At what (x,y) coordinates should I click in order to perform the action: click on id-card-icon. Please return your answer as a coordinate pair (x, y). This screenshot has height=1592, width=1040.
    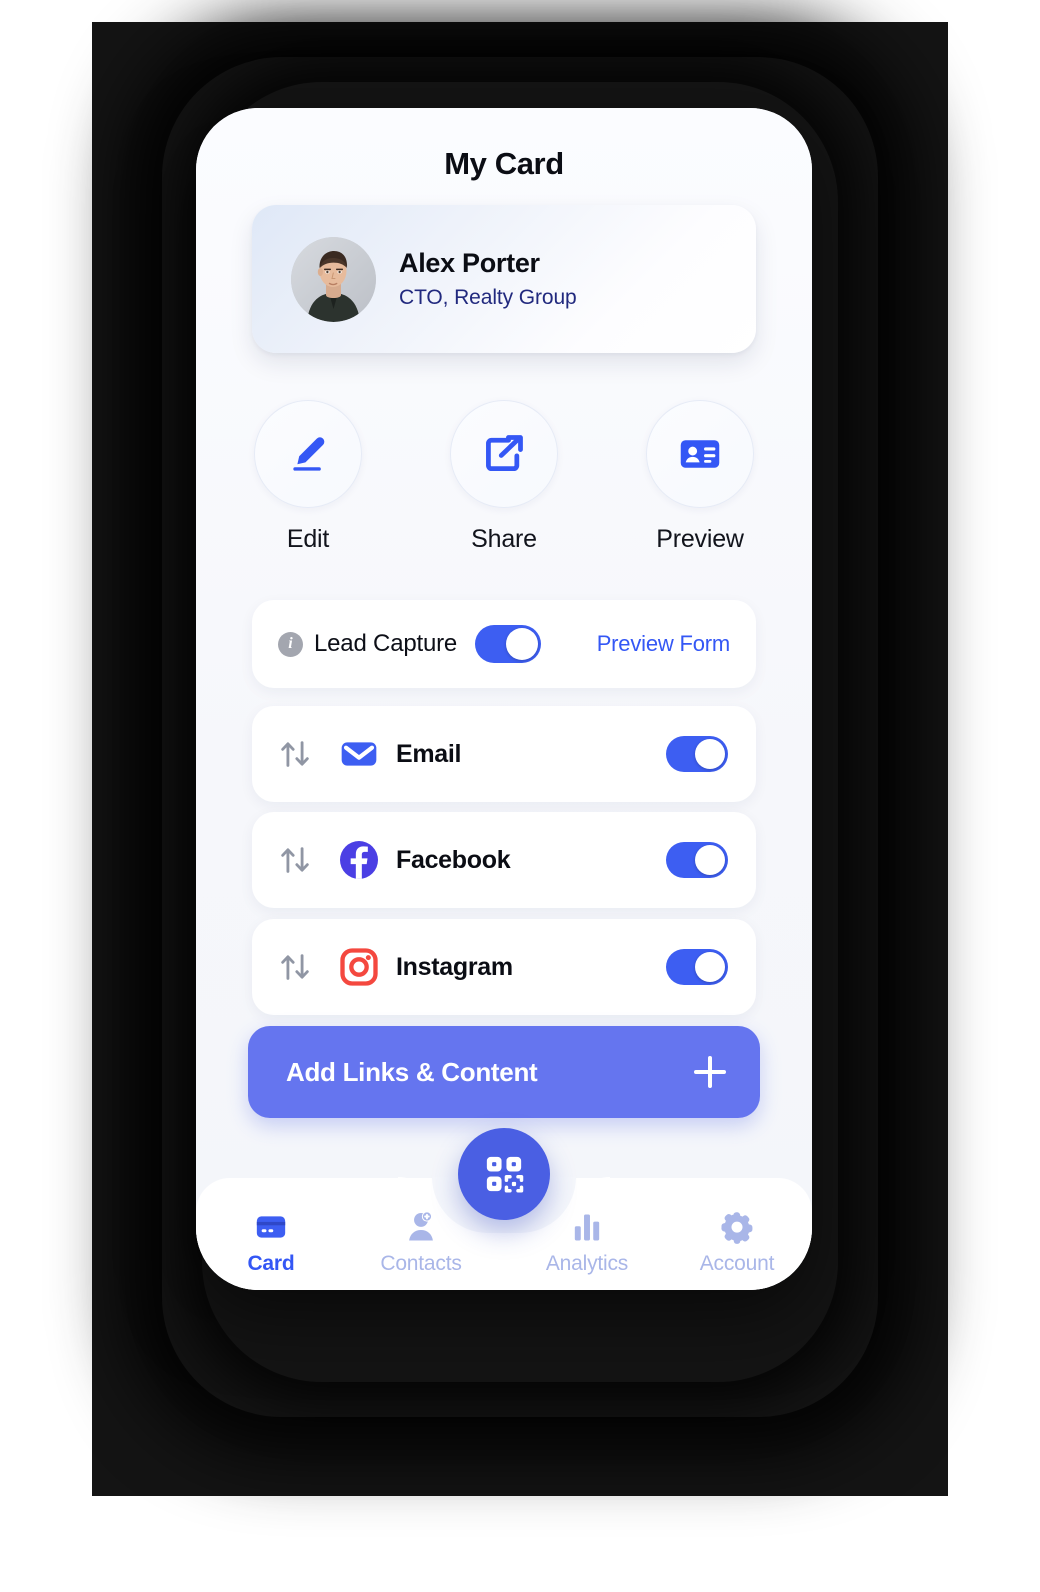
    Looking at the image, I should click on (700, 454).